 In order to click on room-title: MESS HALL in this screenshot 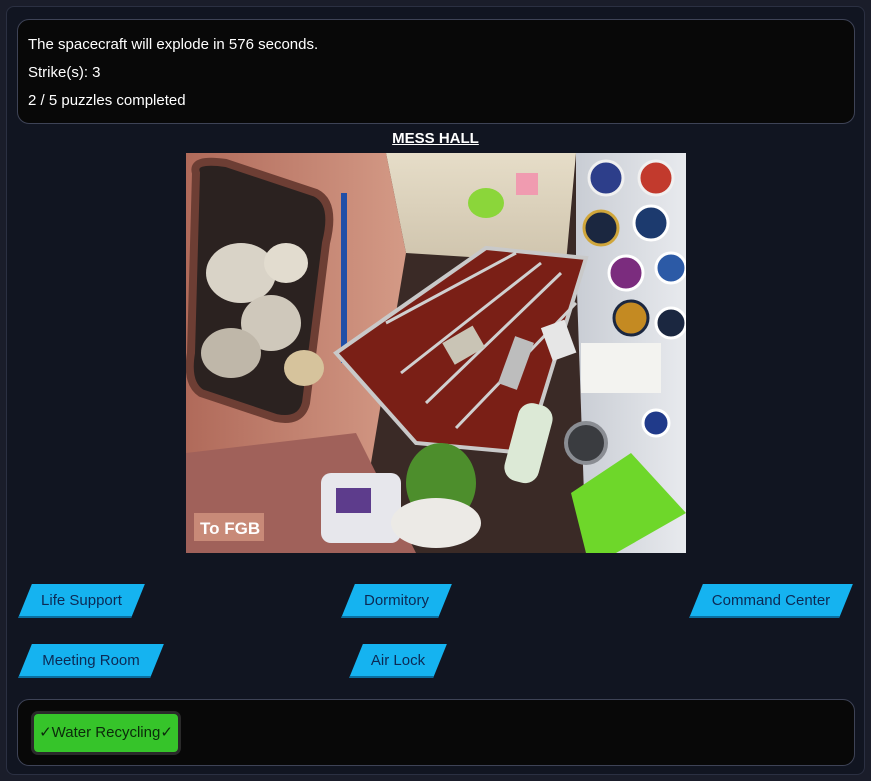, I will do `click(435, 138)`.